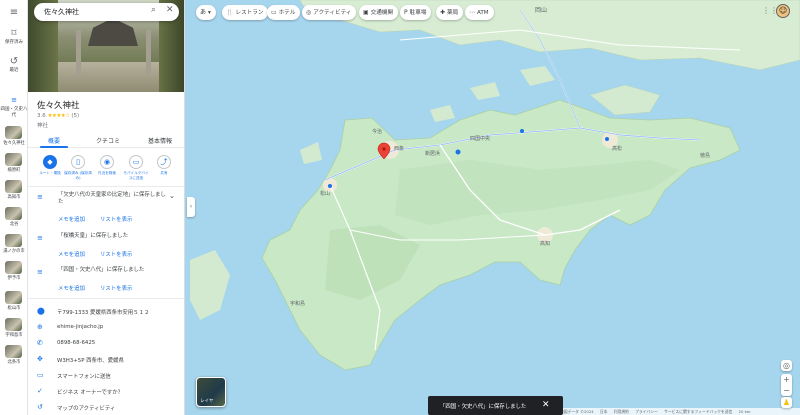  I want to click on chevron-down-icon: ⌄, so click(172, 196).